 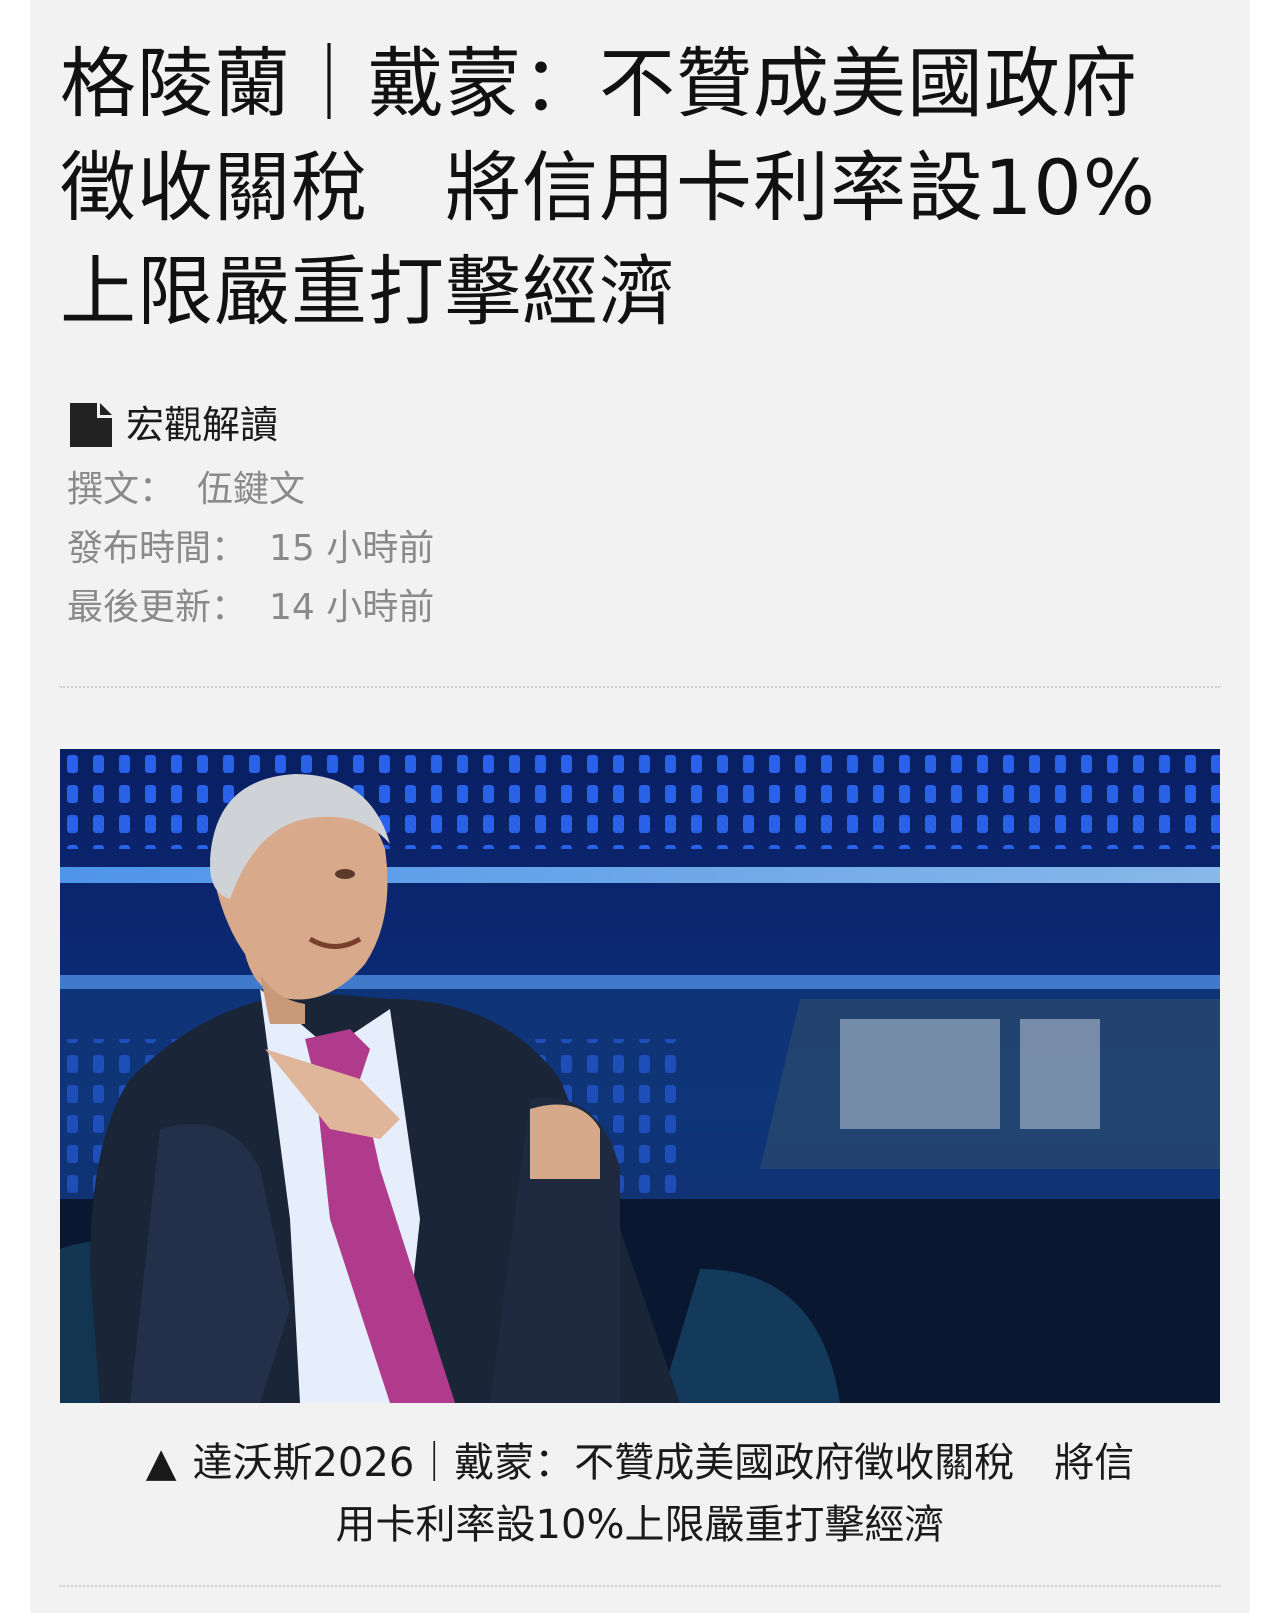 What do you see at coordinates (161, 1463) in the screenshot?
I see `triangle-up-icon: ▲` at bounding box center [161, 1463].